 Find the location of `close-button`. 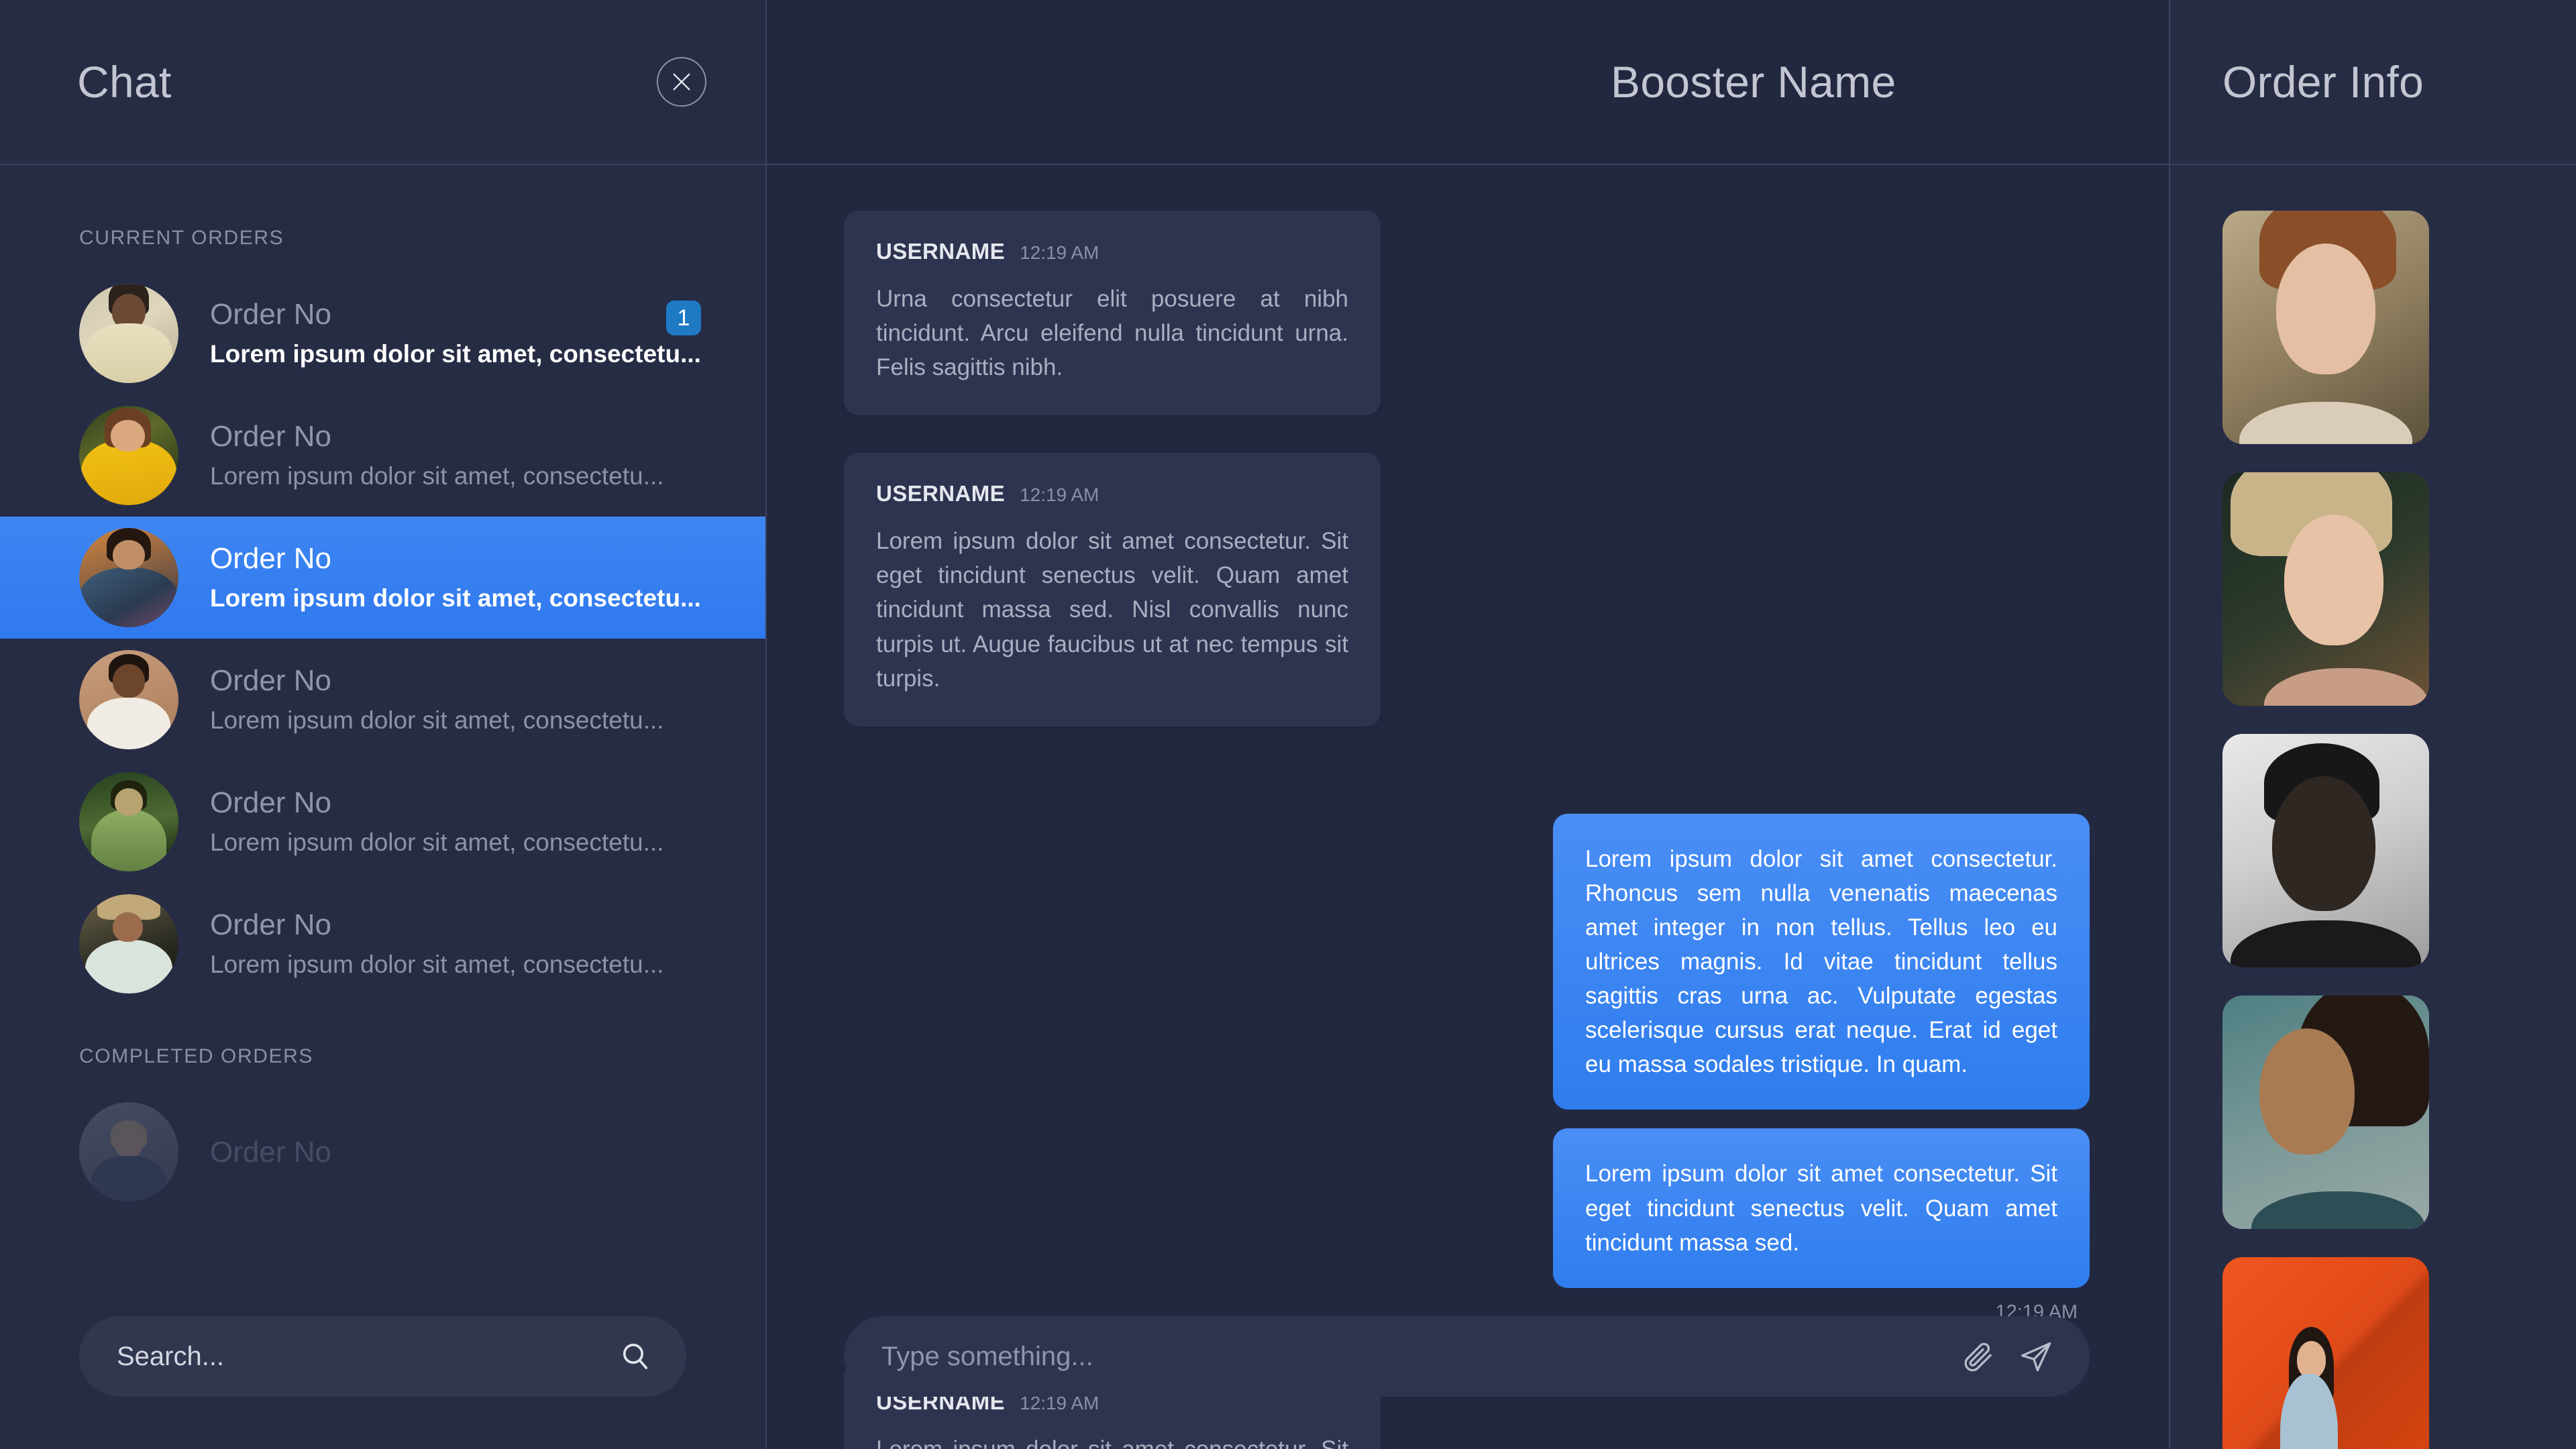

close-button is located at coordinates (681, 82).